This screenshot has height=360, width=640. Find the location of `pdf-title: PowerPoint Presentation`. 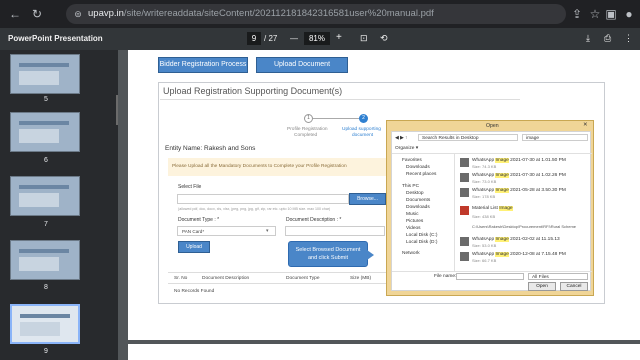

pdf-title: PowerPoint Presentation is located at coordinates (55, 38).